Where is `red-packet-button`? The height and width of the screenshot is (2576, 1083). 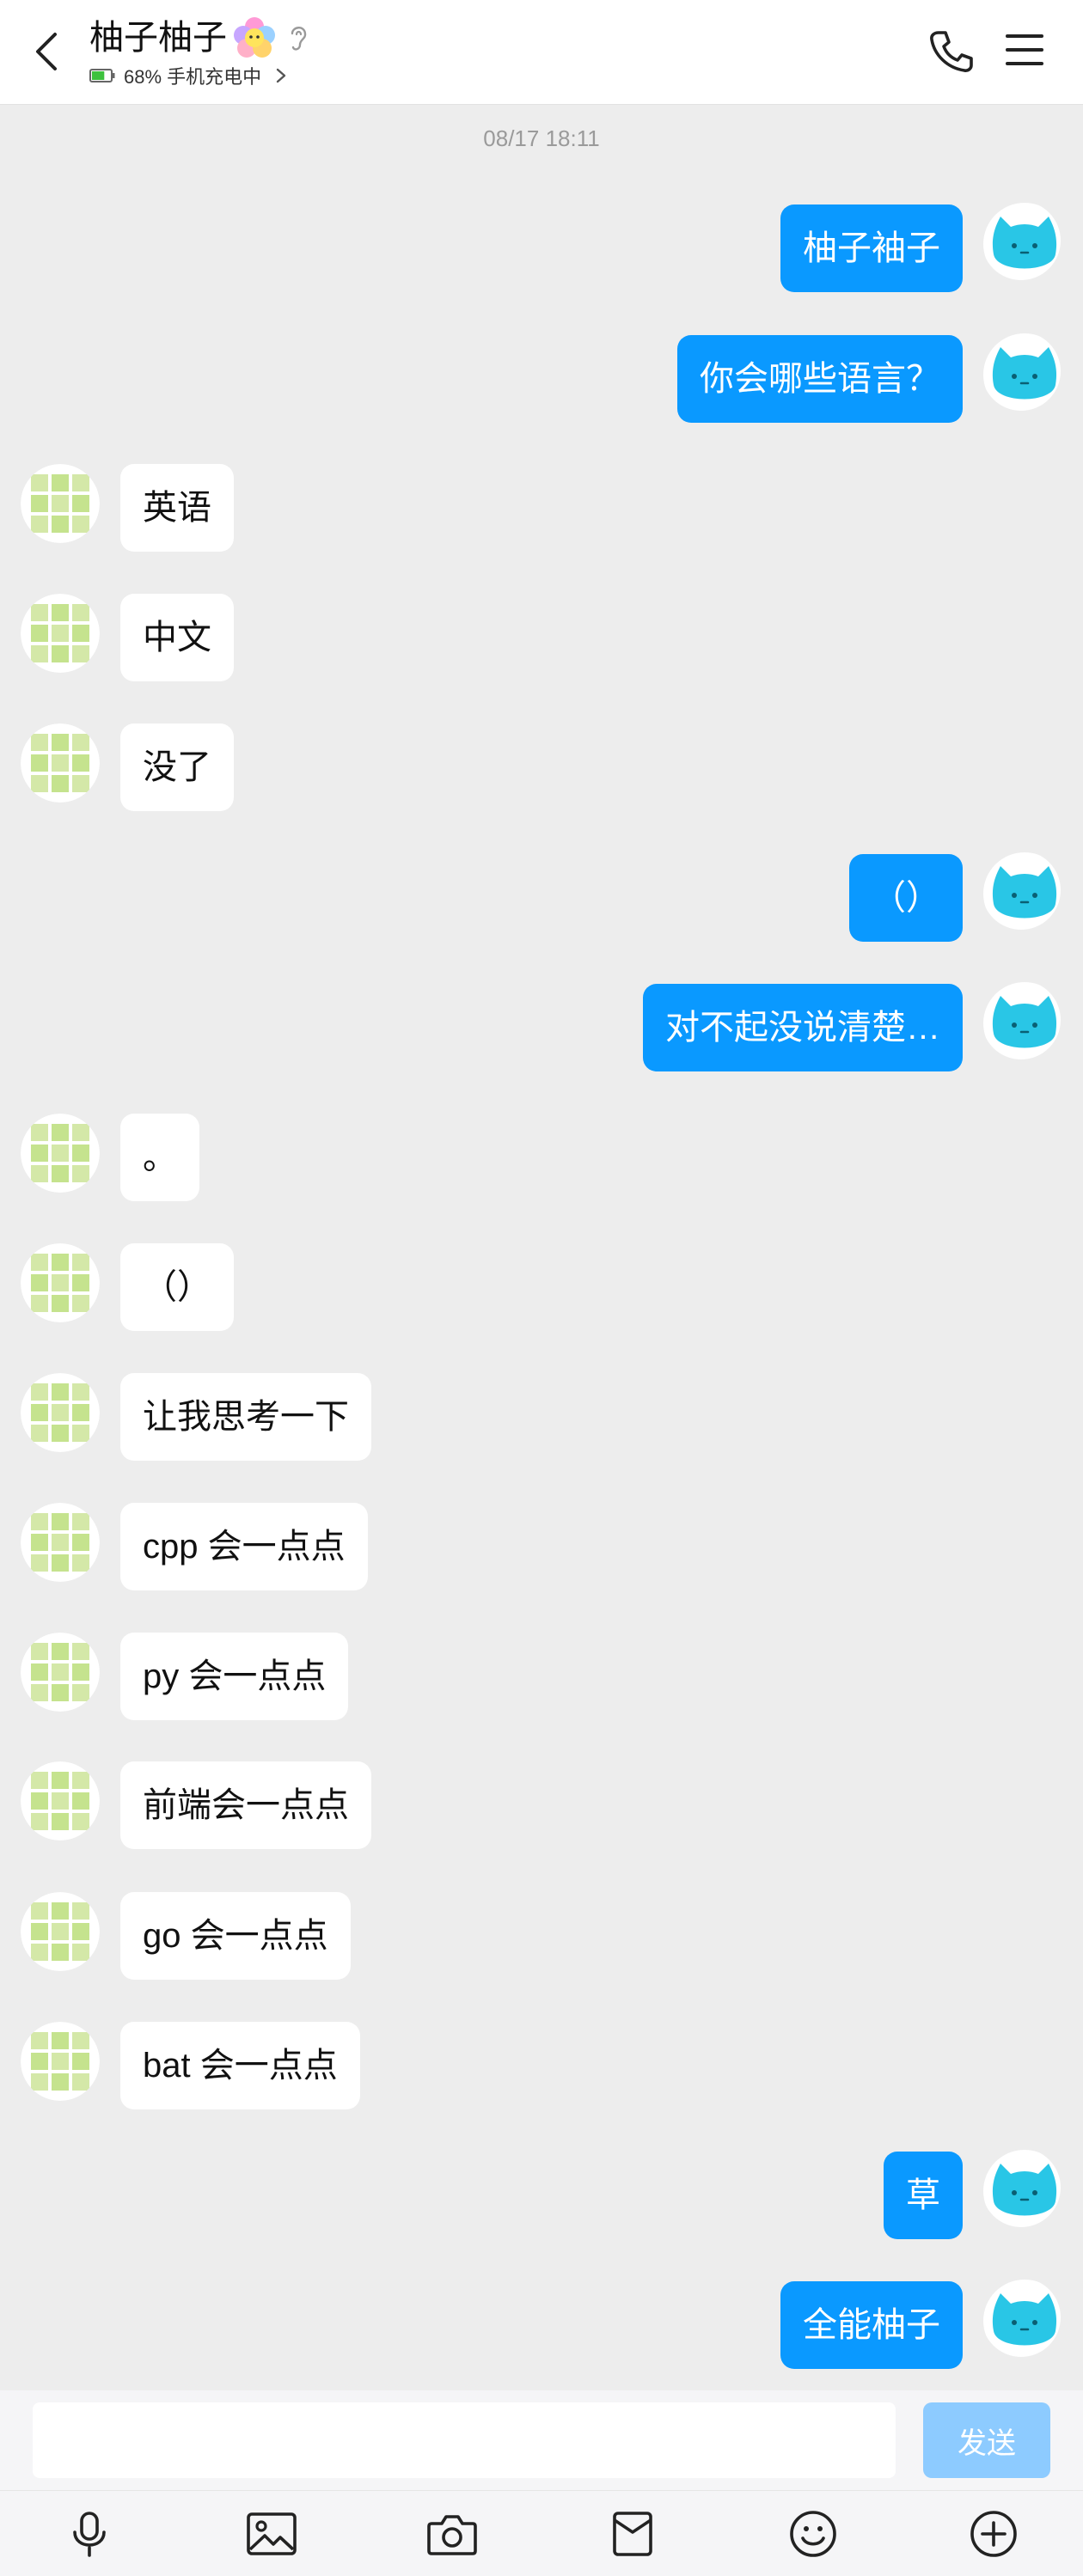 red-packet-button is located at coordinates (632, 2534).